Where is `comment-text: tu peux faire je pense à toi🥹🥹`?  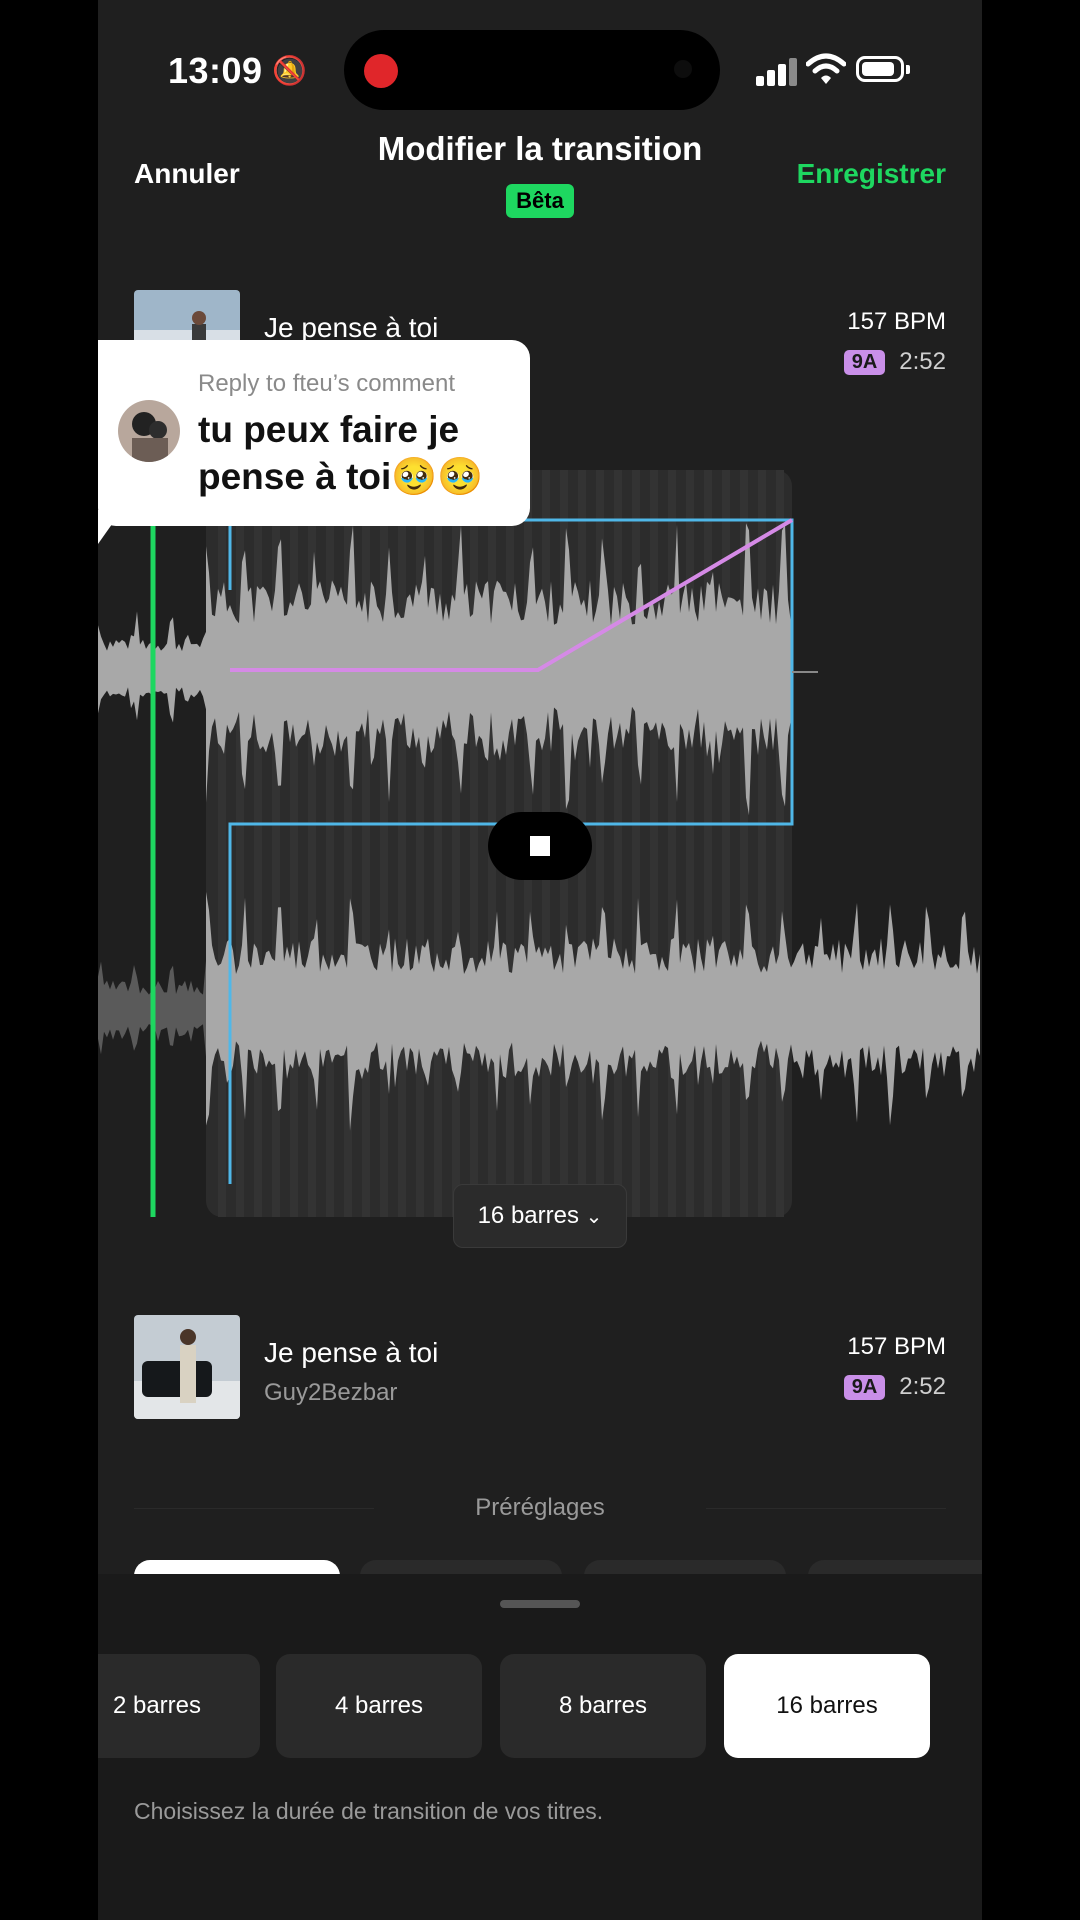 comment-text: tu peux faire je pense à toi🥹🥹 is located at coordinates (341, 453).